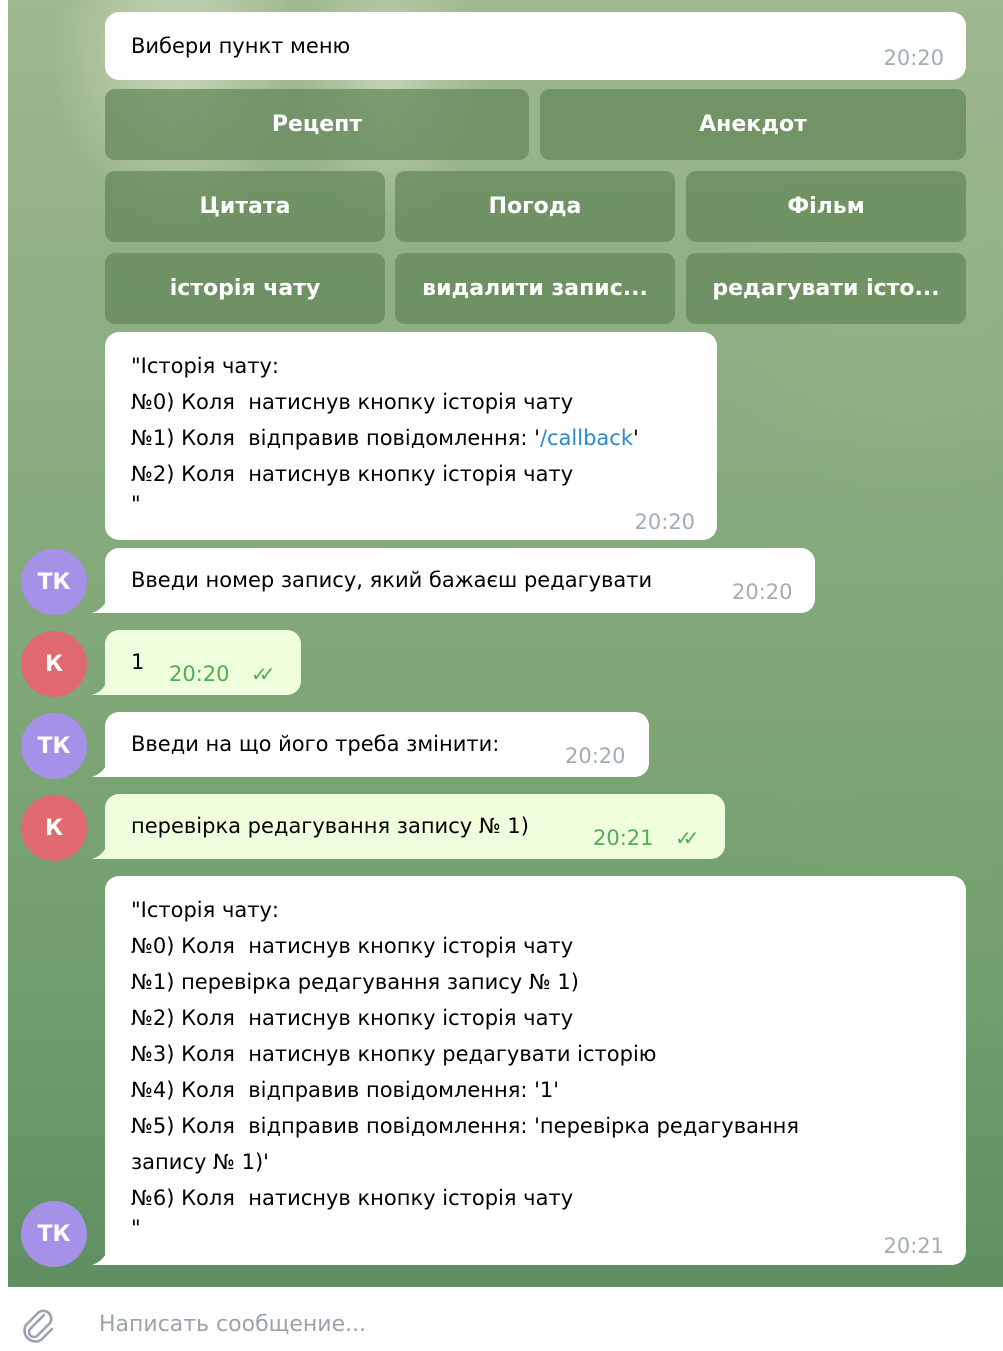 This screenshot has height=1351, width=1003. What do you see at coordinates (753, 124) in the screenshot?
I see `keyboard-button-joke: Анекдот` at bounding box center [753, 124].